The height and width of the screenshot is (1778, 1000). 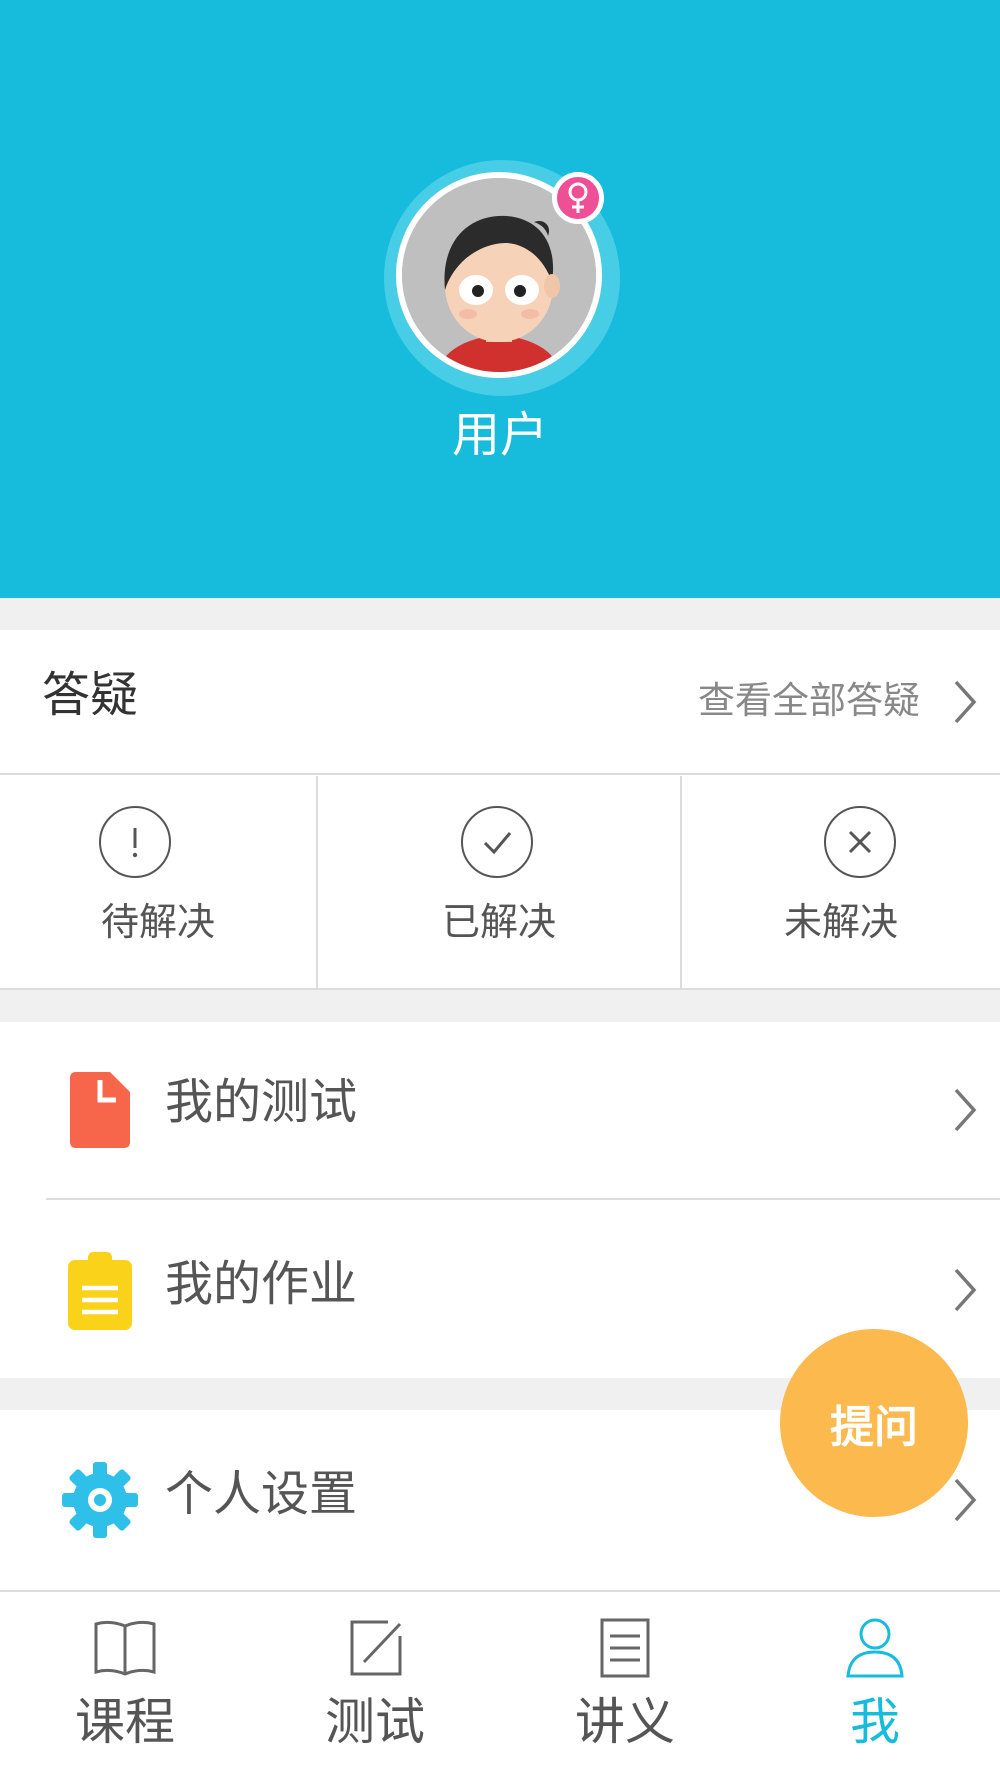 I want to click on qa-title: 答疑, so click(x=90, y=695).